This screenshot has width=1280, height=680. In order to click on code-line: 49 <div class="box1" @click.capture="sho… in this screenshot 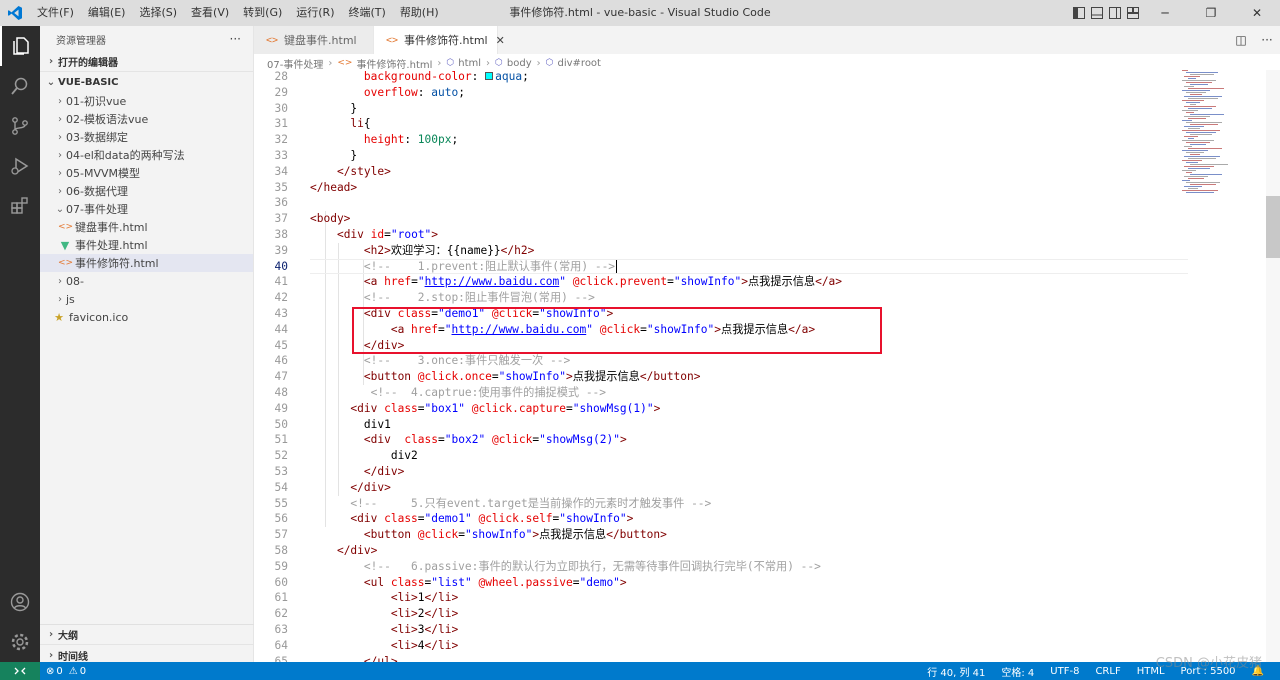, I will do `click(767, 409)`.